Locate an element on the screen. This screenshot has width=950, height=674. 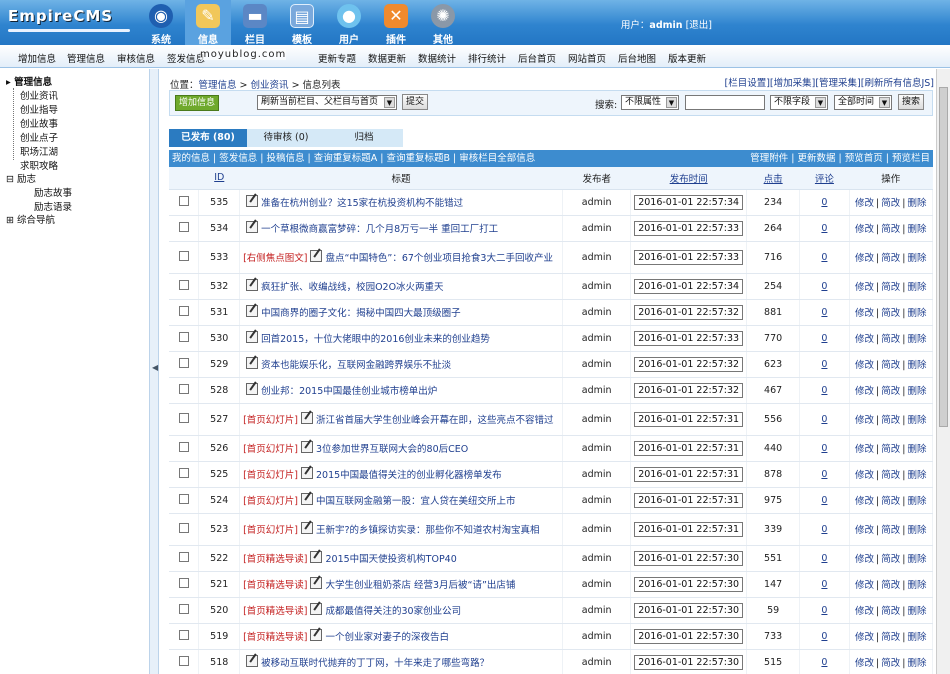
nav-plugin: ✕ 插件 is located at coordinates (396, 23).